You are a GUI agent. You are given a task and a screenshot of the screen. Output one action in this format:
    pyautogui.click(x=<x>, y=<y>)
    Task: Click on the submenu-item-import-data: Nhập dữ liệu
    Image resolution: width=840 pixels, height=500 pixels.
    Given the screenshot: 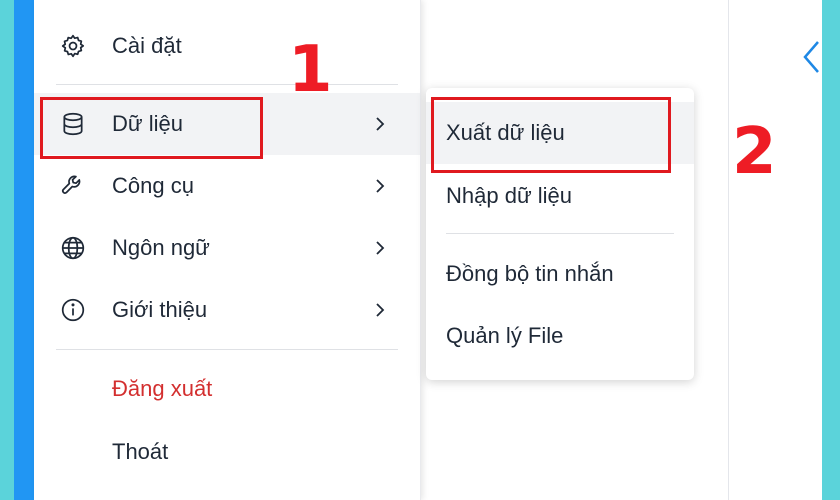 What is the action you would take?
    pyautogui.click(x=560, y=196)
    